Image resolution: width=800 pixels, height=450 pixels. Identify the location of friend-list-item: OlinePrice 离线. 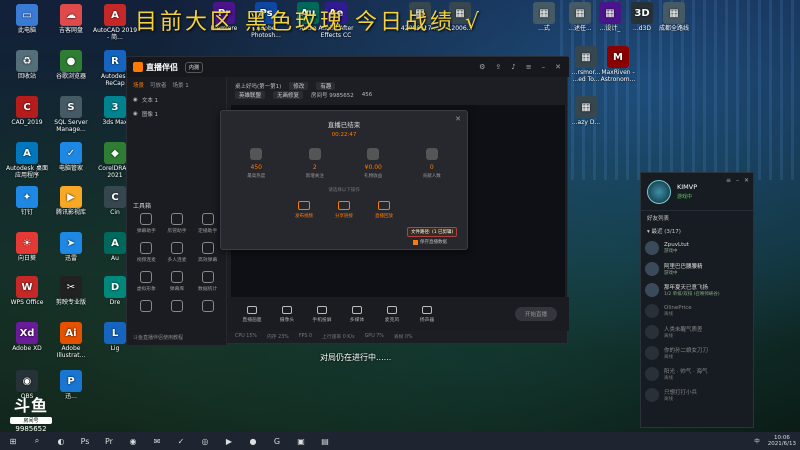
(697, 310).